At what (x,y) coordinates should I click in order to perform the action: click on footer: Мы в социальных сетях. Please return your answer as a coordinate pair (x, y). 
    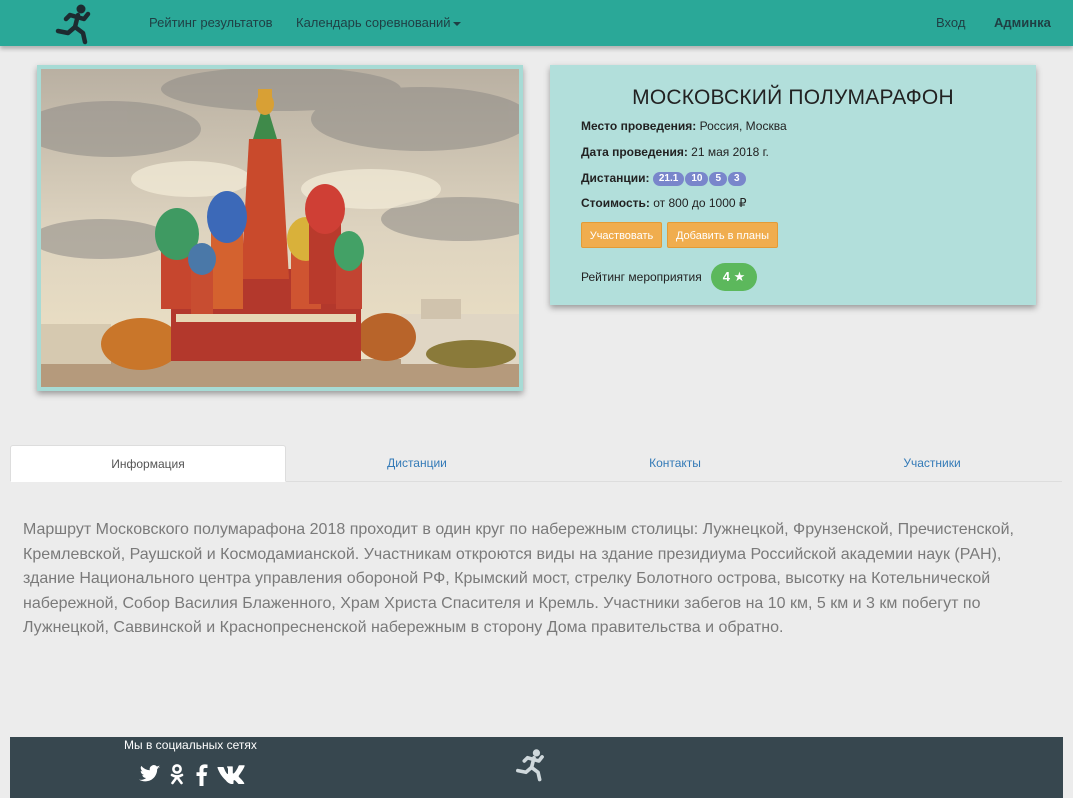
    Looking at the image, I should click on (536, 767).